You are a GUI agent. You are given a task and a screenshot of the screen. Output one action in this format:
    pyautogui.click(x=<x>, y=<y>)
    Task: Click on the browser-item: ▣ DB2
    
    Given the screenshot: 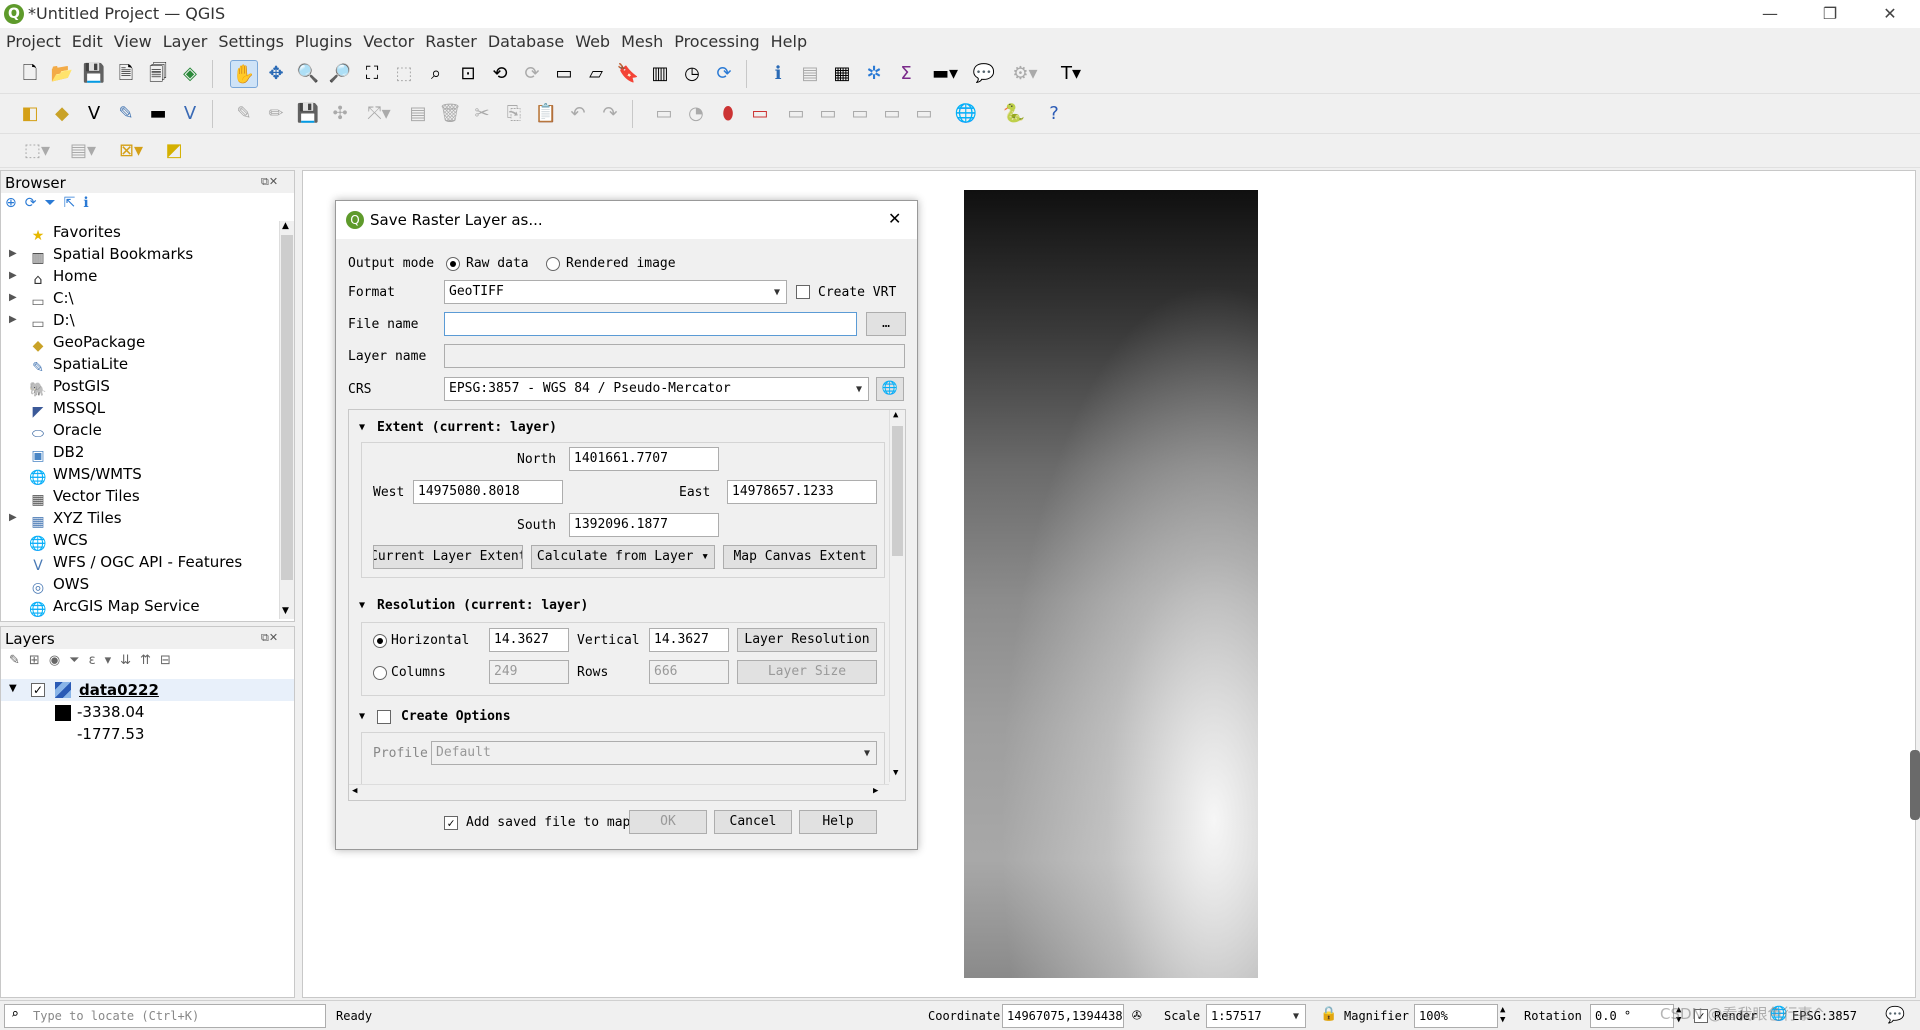 What is the action you would take?
    pyautogui.click(x=56, y=452)
    